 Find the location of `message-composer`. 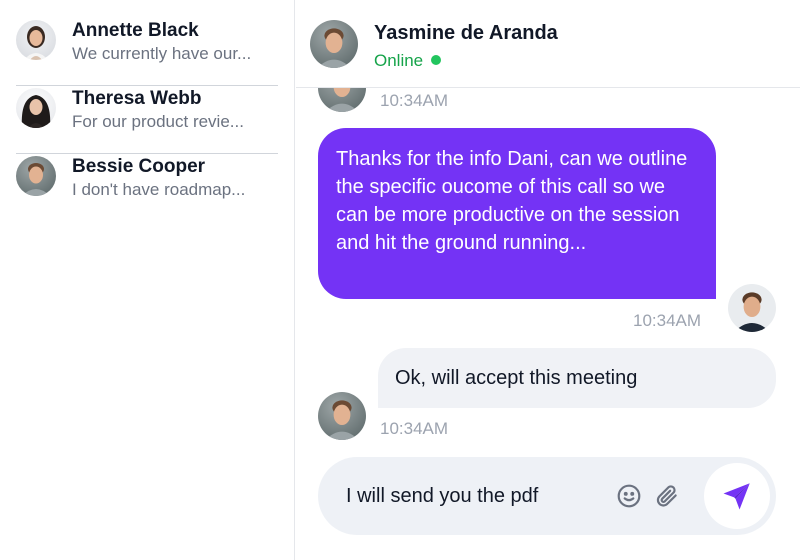

message-composer is located at coordinates (547, 496).